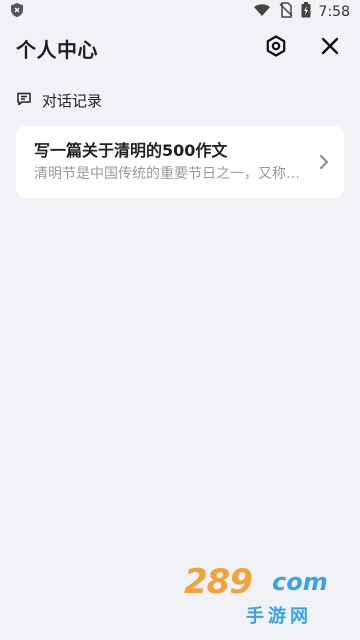 The height and width of the screenshot is (640, 360). I want to click on shield-icon, so click(17, 12).